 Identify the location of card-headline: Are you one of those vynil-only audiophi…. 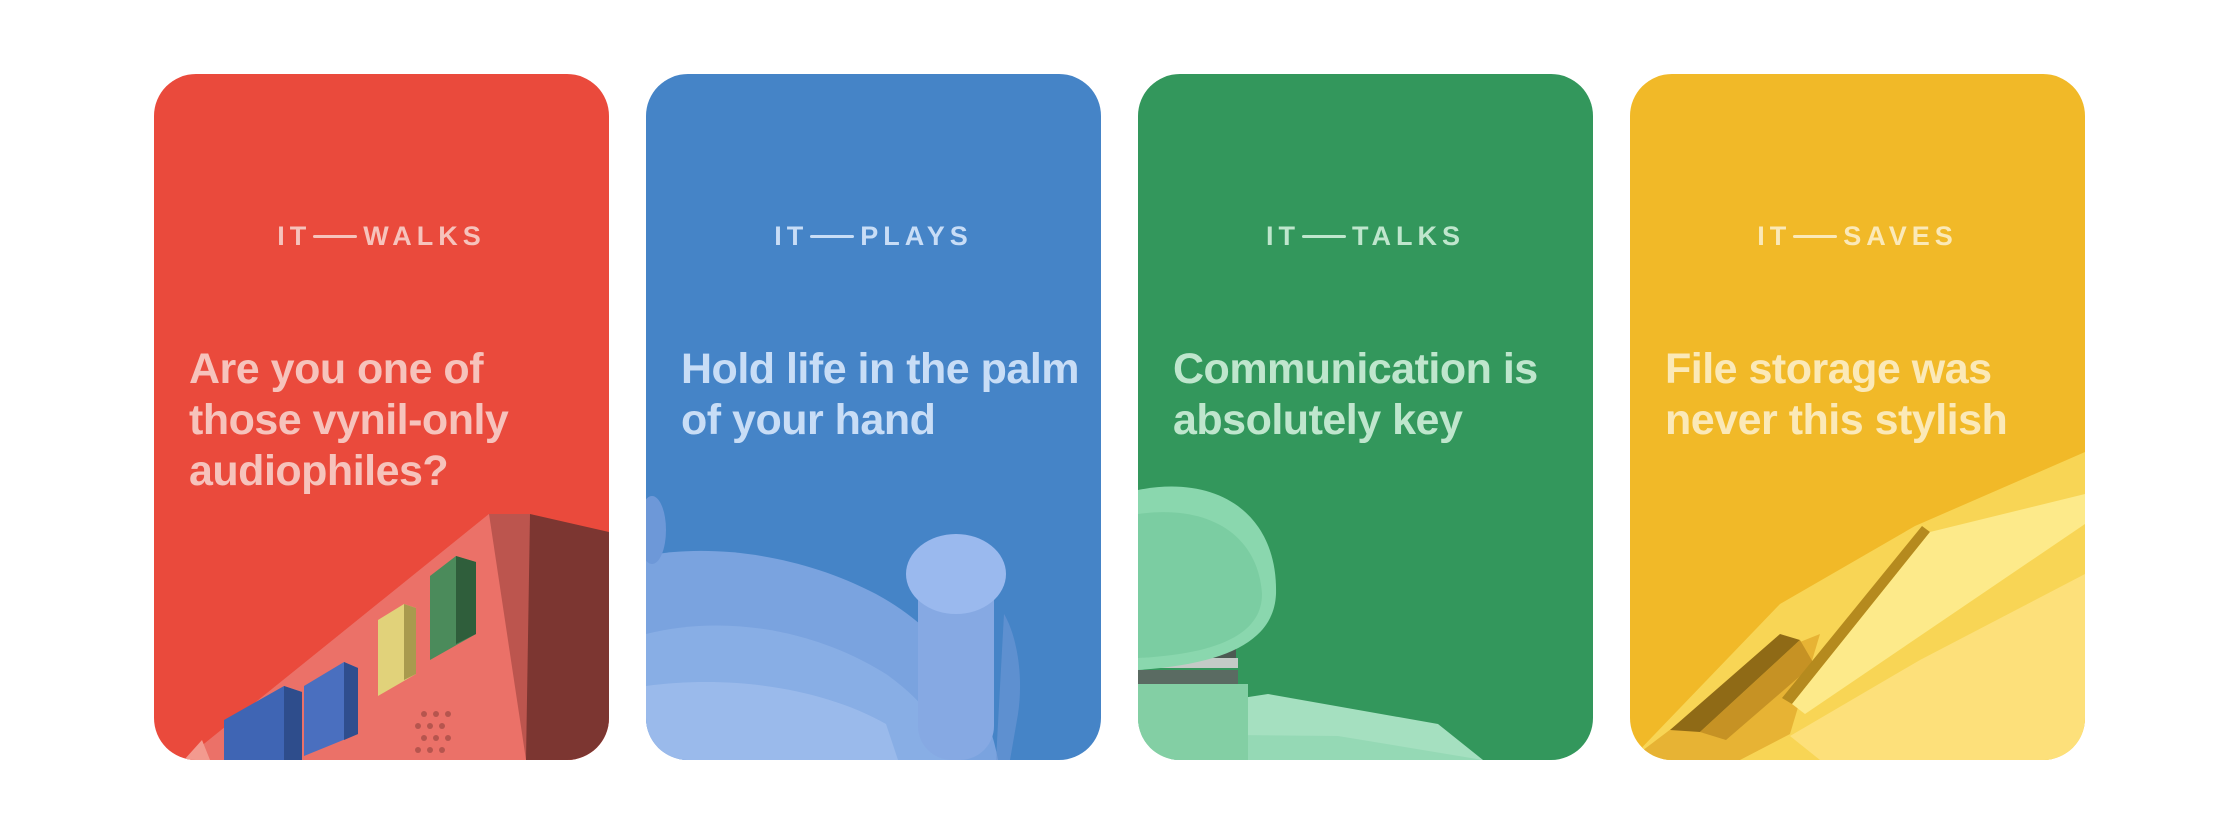
(349, 420).